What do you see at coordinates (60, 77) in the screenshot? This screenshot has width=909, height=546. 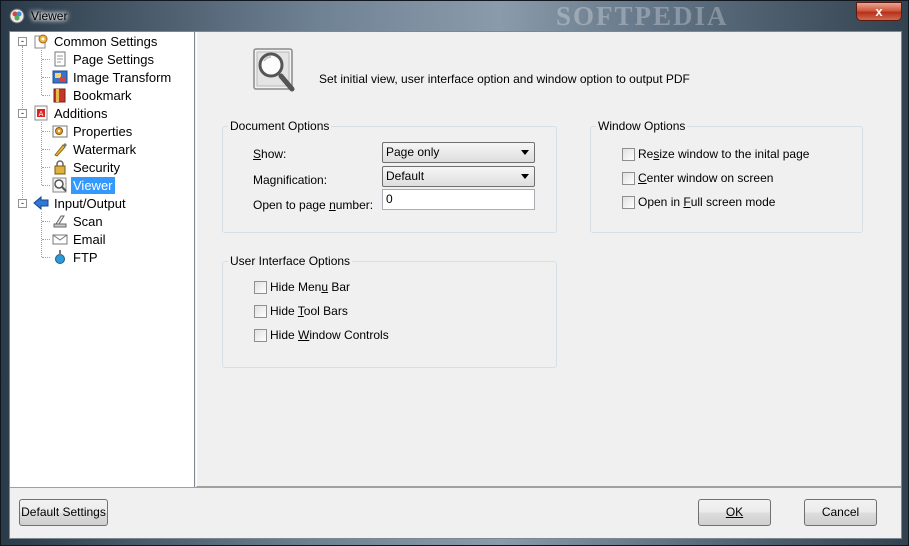 I see `image-transform-icon` at bounding box center [60, 77].